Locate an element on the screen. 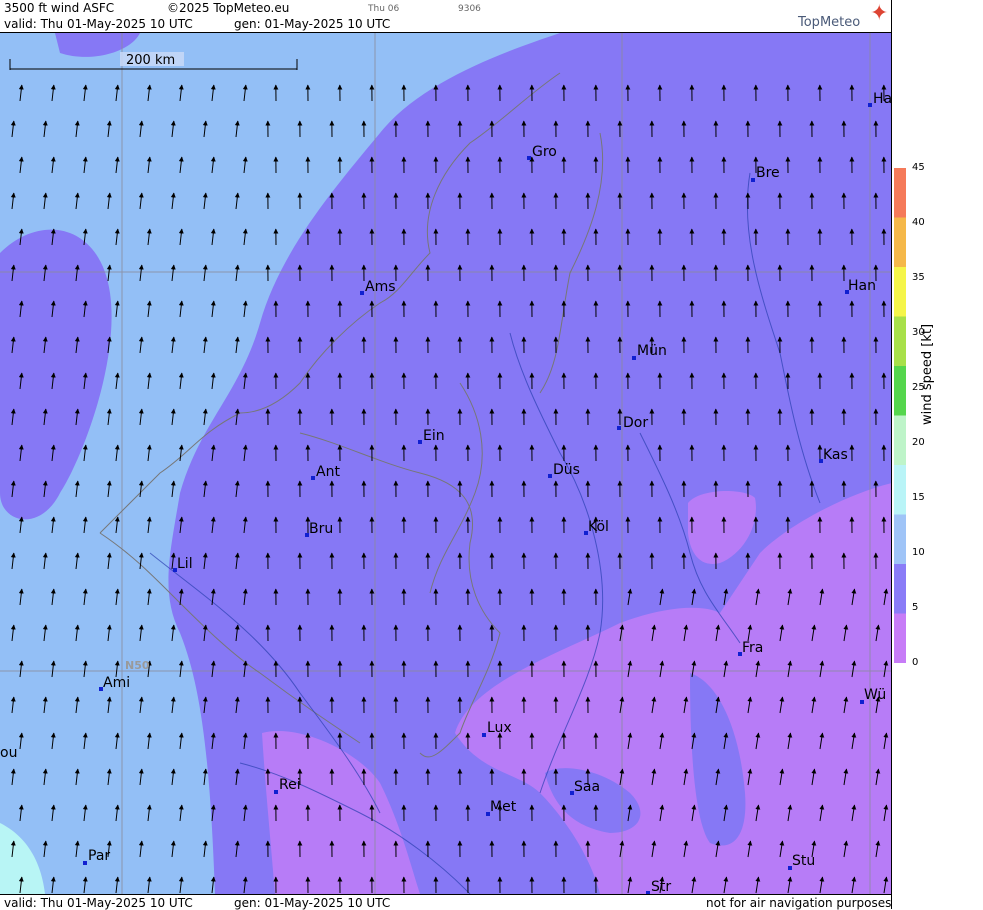  footer-valid: valid: Thu 01-May-2025 10 UTC is located at coordinates (98, 903).